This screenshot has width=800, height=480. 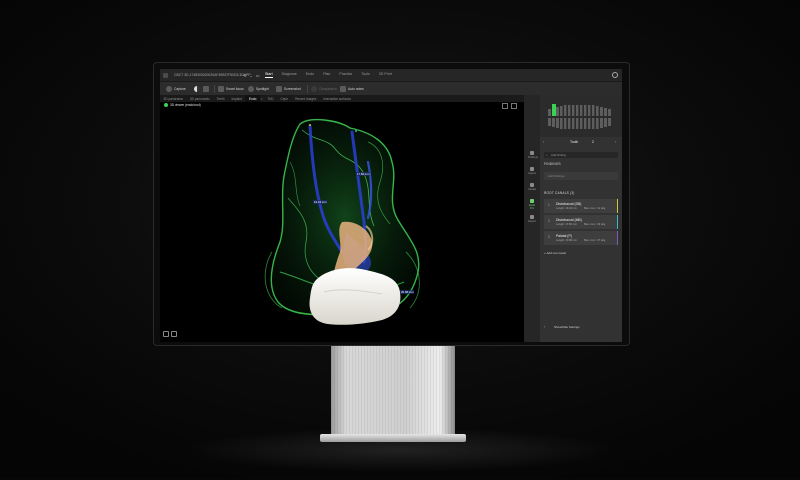 What do you see at coordinates (289, 75) in the screenshot?
I see `menu-tab-diagnose: Diagnose` at bounding box center [289, 75].